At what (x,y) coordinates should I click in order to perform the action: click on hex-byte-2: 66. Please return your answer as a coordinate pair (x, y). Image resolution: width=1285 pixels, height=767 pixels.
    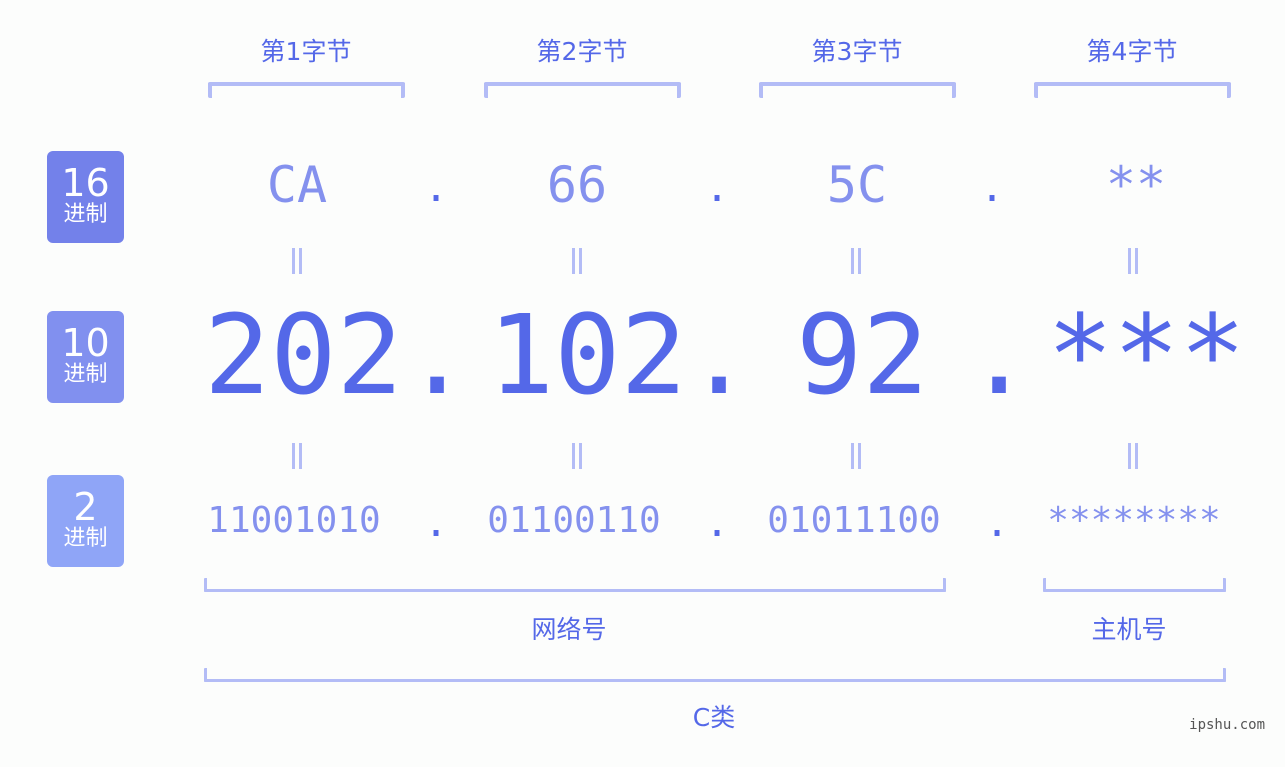
    Looking at the image, I should click on (577, 185).